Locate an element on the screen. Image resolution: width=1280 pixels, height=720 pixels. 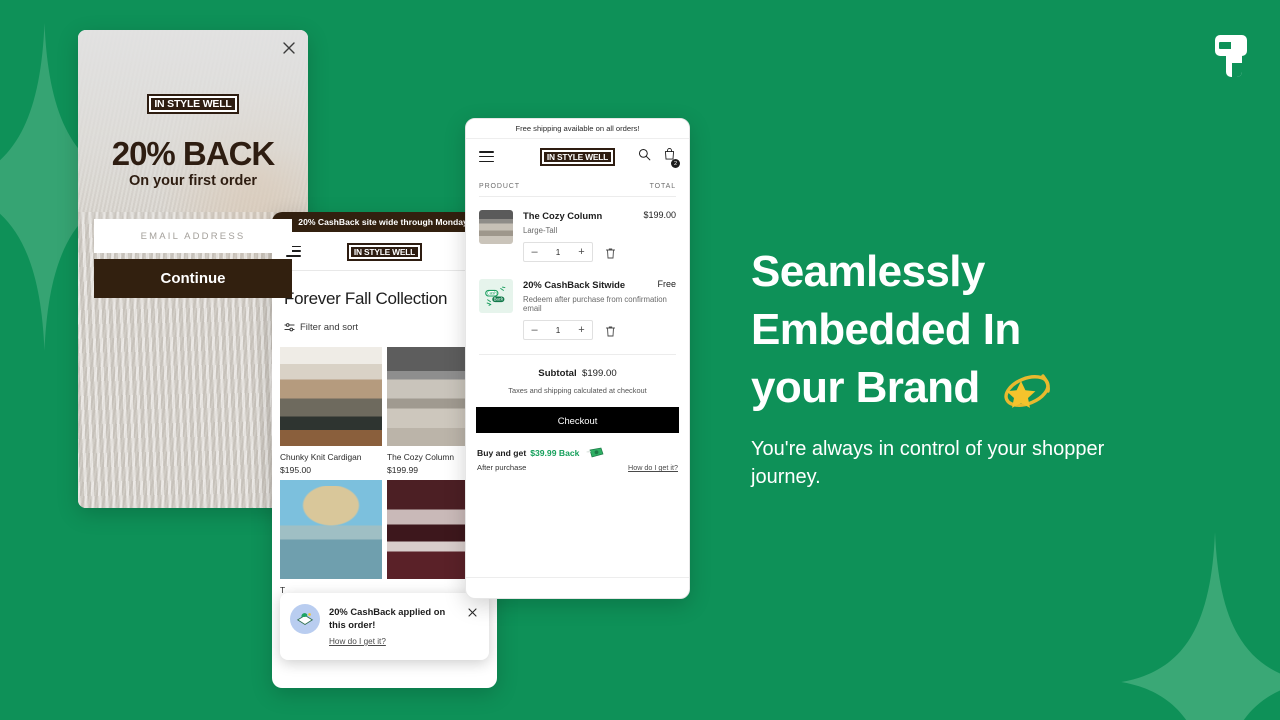
modal-store-logo: IN STYLE WELL is located at coordinates (193, 104).